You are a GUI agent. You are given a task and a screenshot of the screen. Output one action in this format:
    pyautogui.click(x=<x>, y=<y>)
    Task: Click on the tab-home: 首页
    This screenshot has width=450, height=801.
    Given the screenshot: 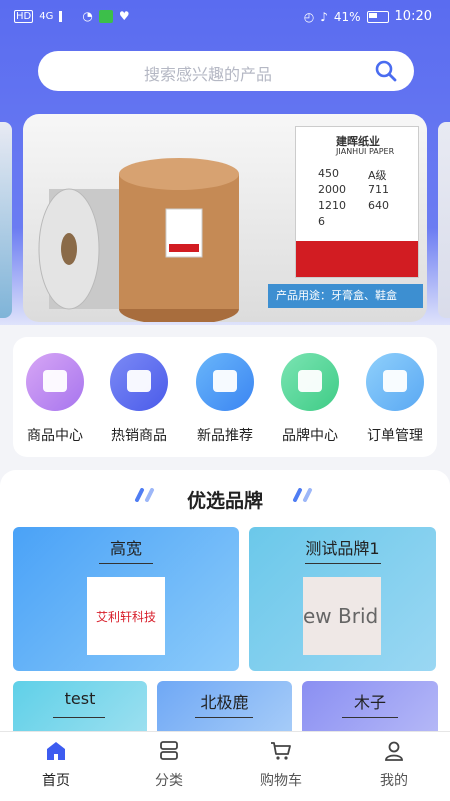 What is the action you would take?
    pyautogui.click(x=56, y=765)
    